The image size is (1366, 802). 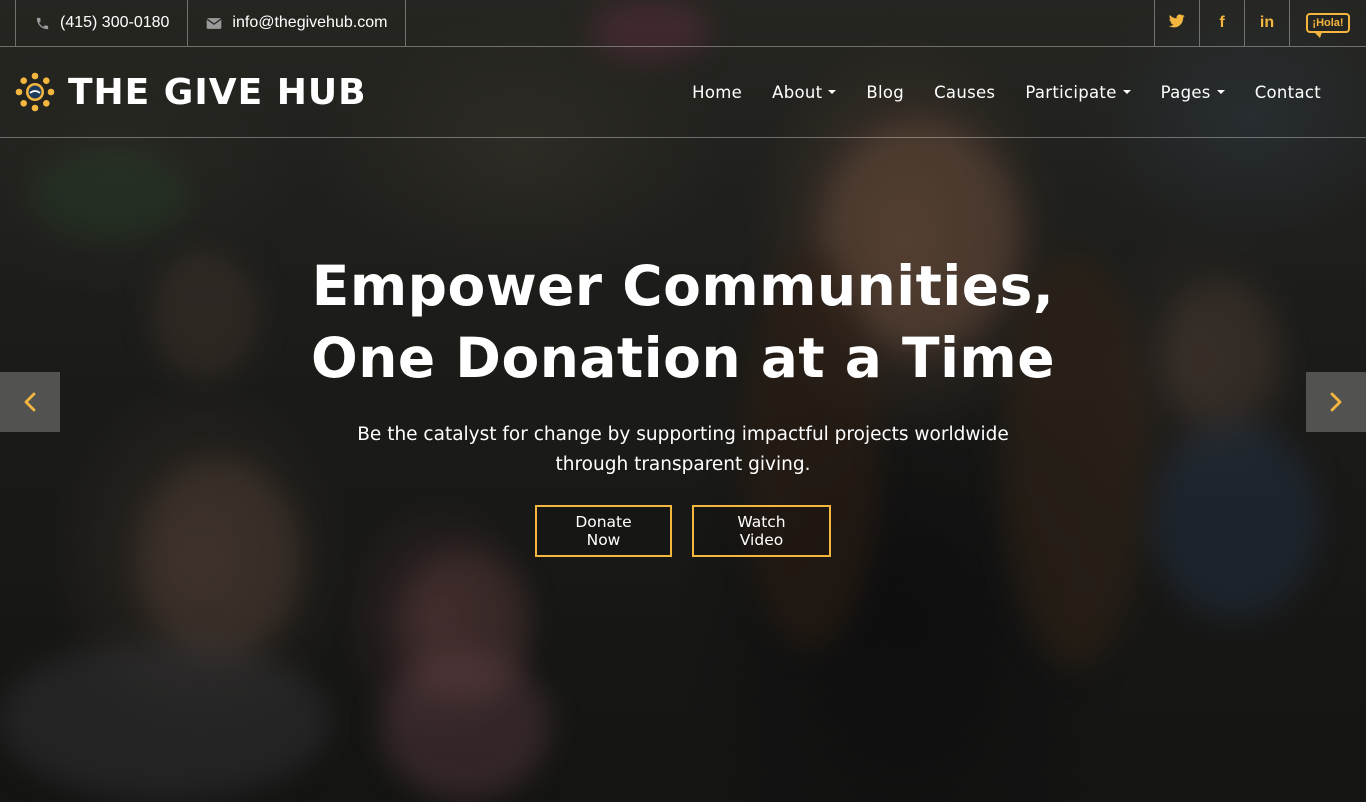 I want to click on nav-item-label: Blog, so click(x=885, y=92).